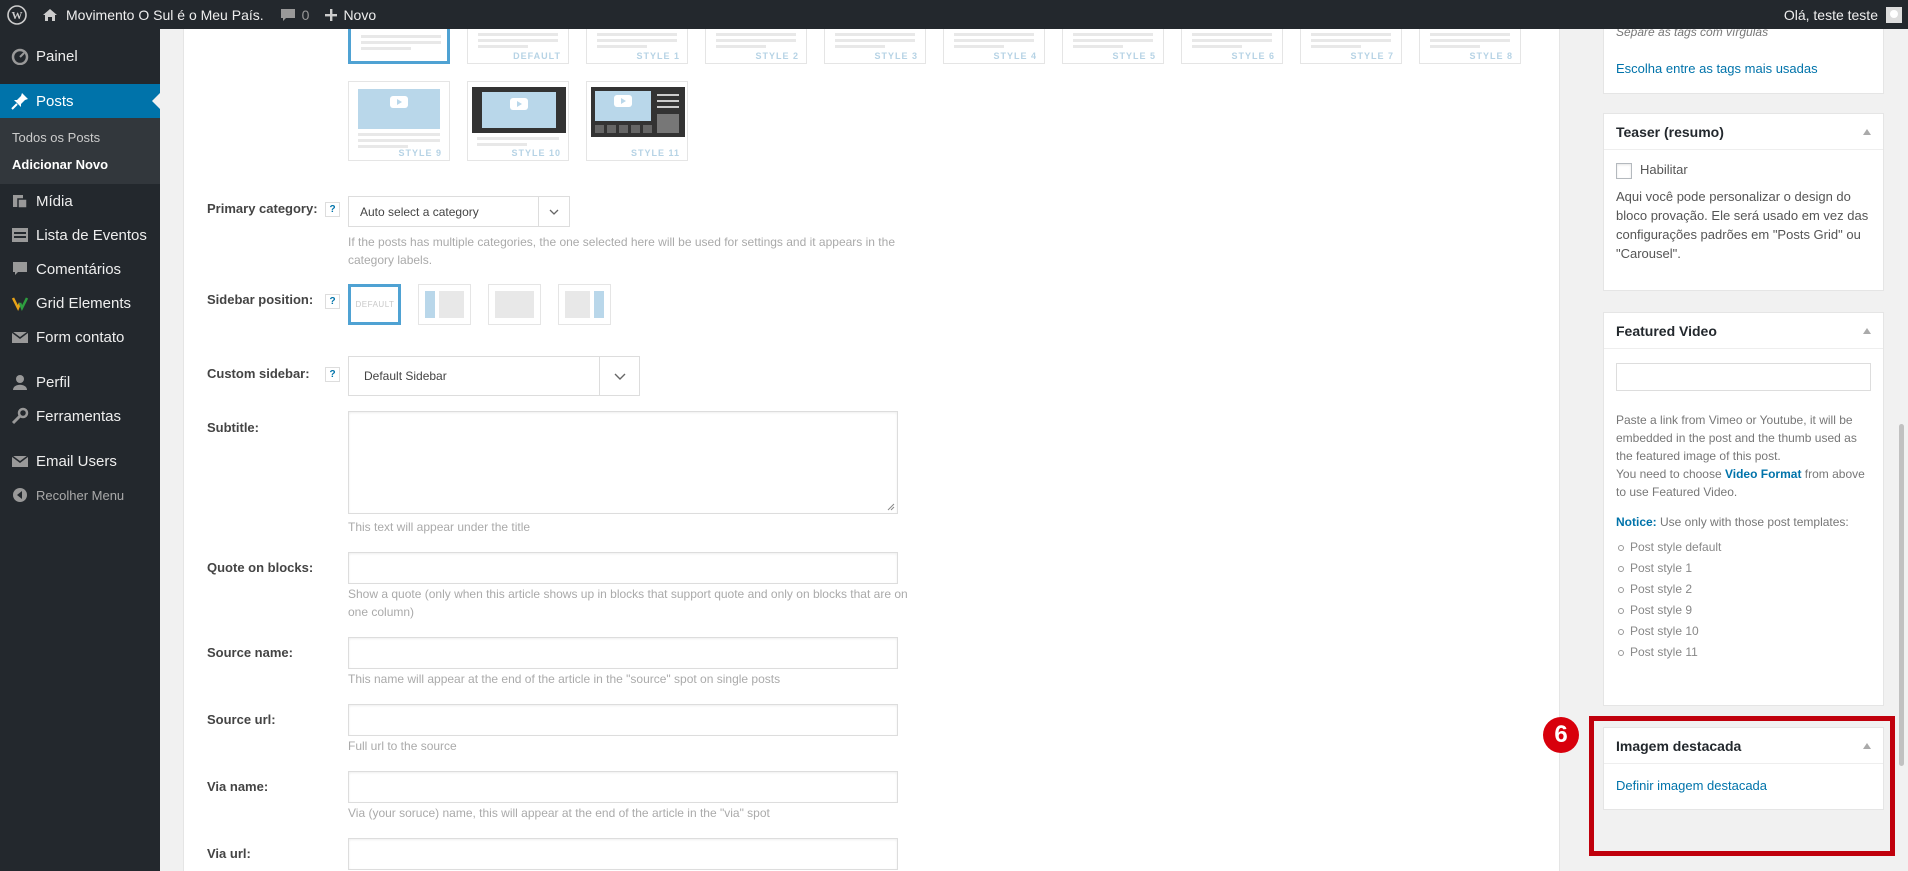 The image size is (1908, 871). Describe the element at coordinates (439, 527) in the screenshot. I see `subtitle-description: This text will appear under the title` at that location.